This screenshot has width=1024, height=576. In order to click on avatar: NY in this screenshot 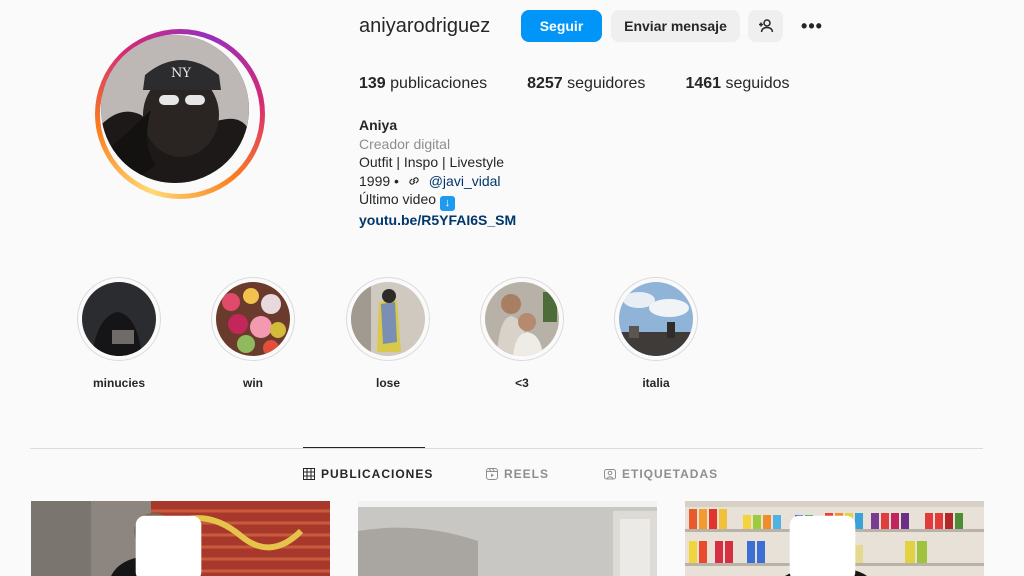, I will do `click(175, 109)`.